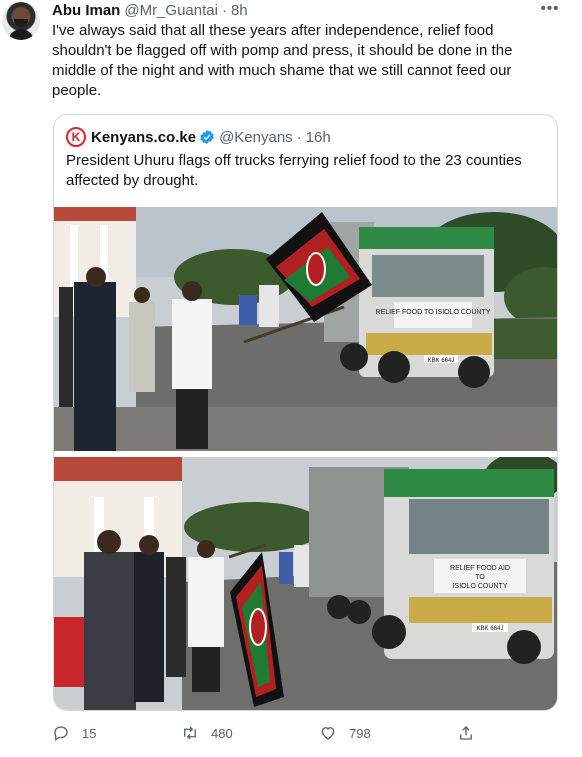 This screenshot has width=582, height=757. Describe the element at coordinates (318, 137) in the screenshot. I see `quoted-time: 16h` at that location.